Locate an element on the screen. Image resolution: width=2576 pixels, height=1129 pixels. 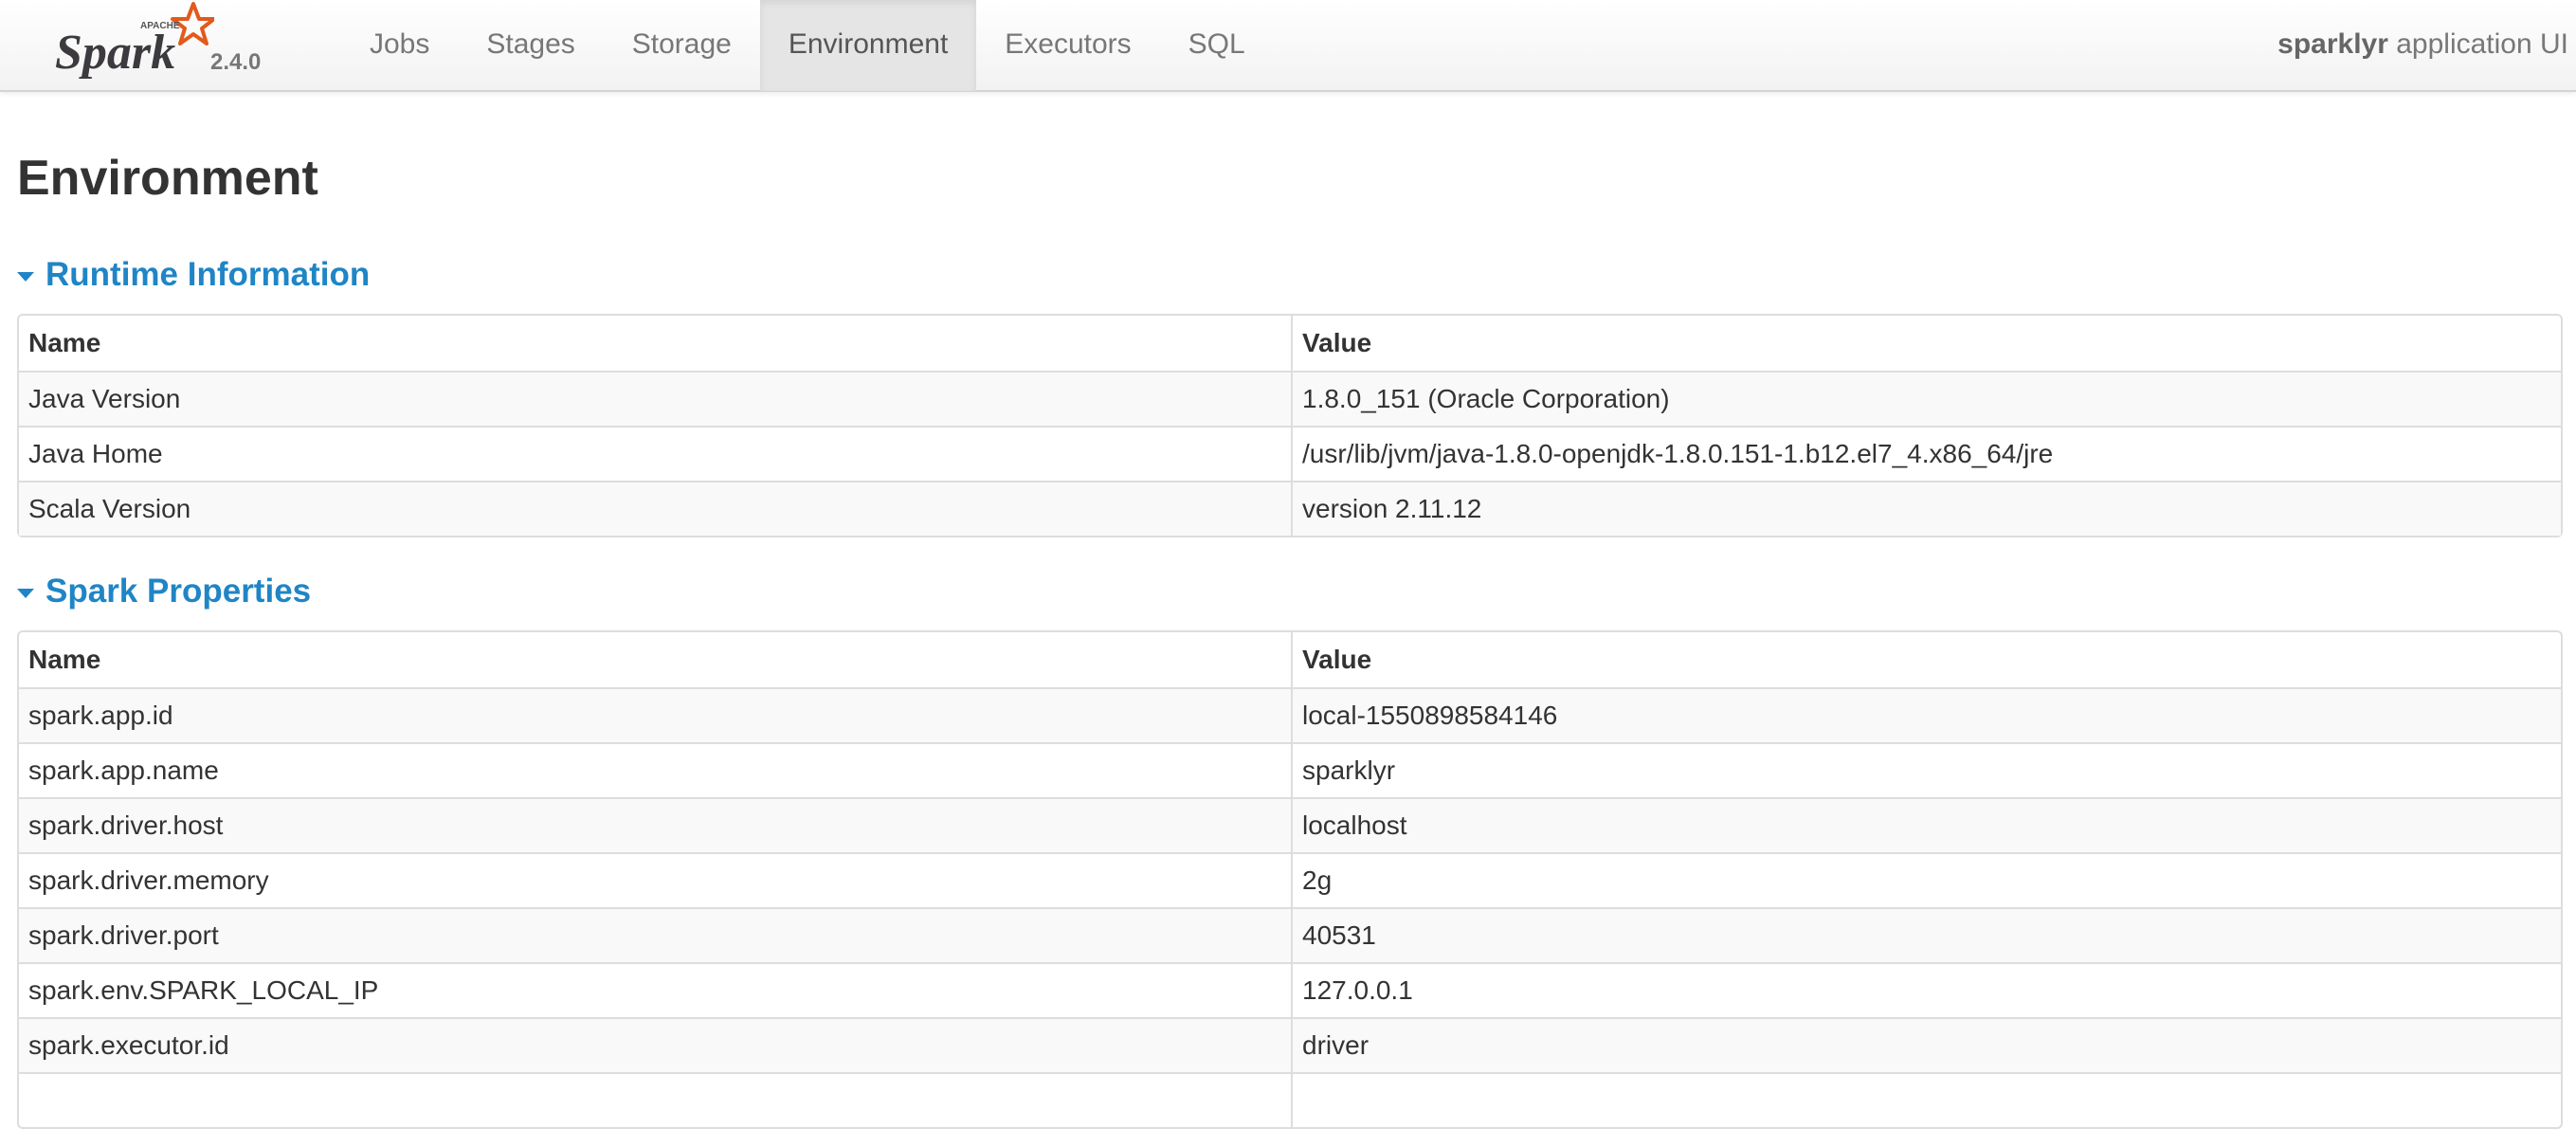
runtime-information-toggle: Runtime Information is located at coordinates (193, 275).